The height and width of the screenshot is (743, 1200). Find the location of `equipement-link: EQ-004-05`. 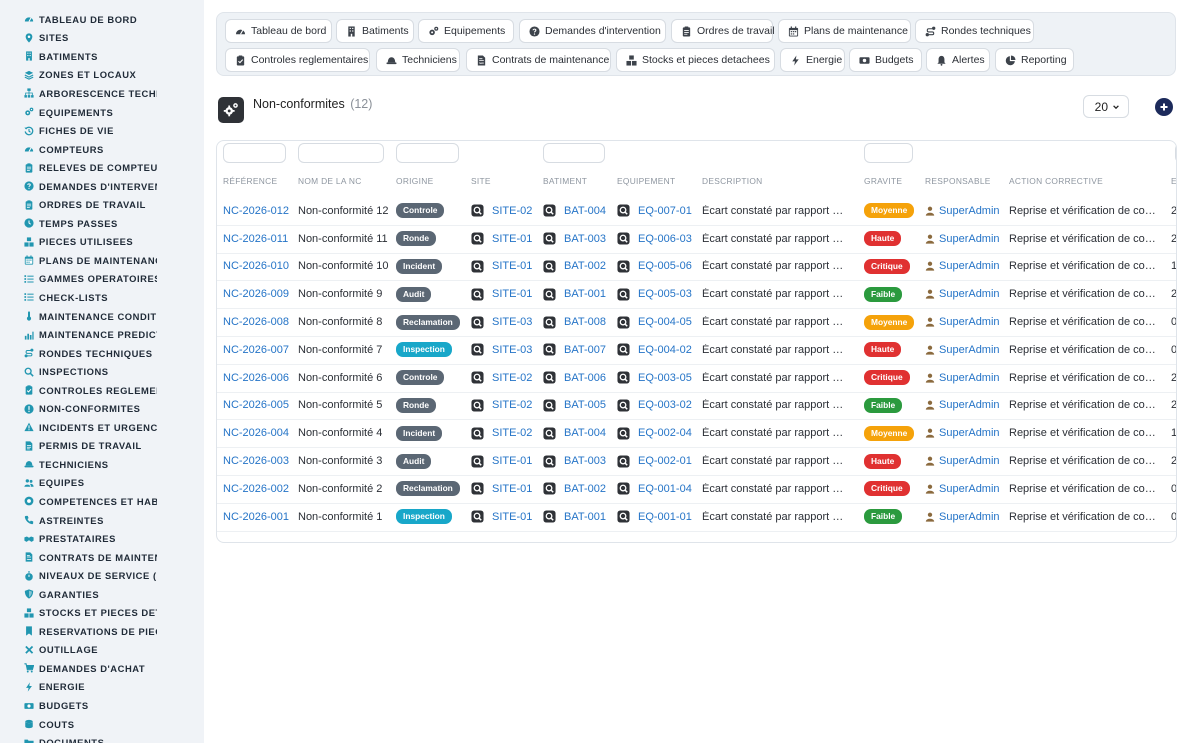

equipement-link: EQ-004-05 is located at coordinates (665, 322).